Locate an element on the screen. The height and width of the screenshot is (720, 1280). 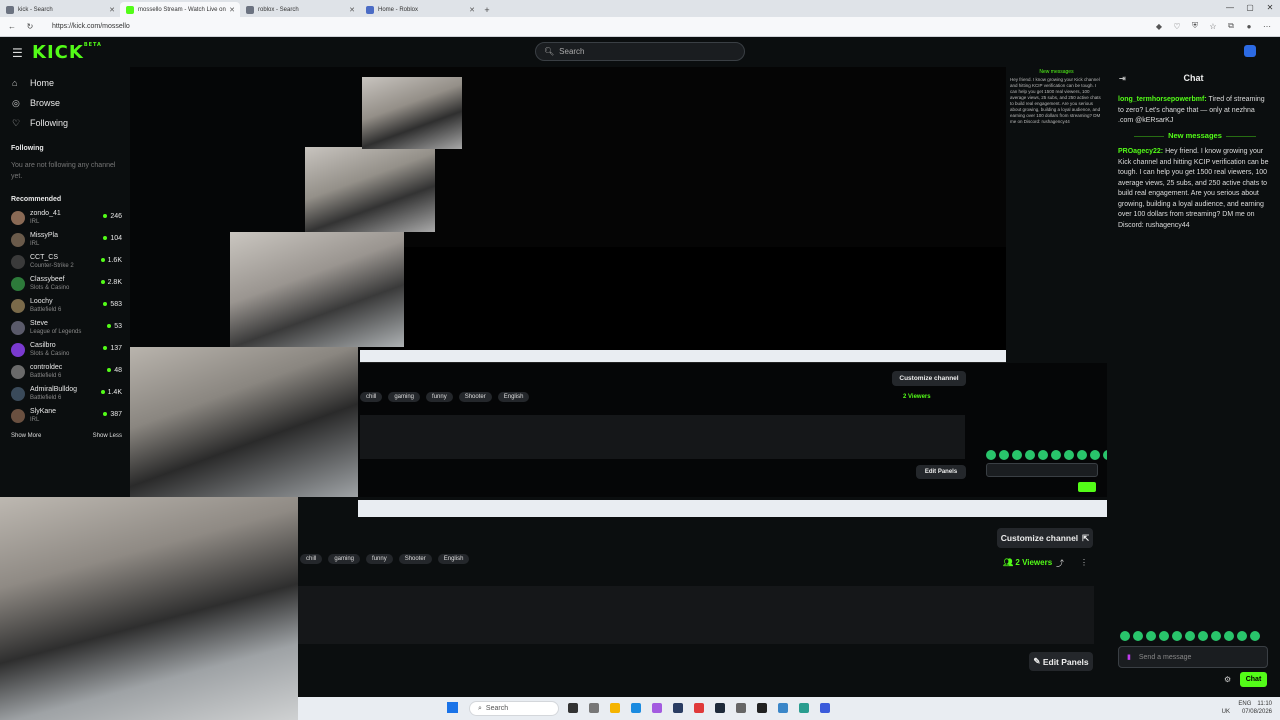
share-icon: ⤴ is located at coordinates (1060, 563).